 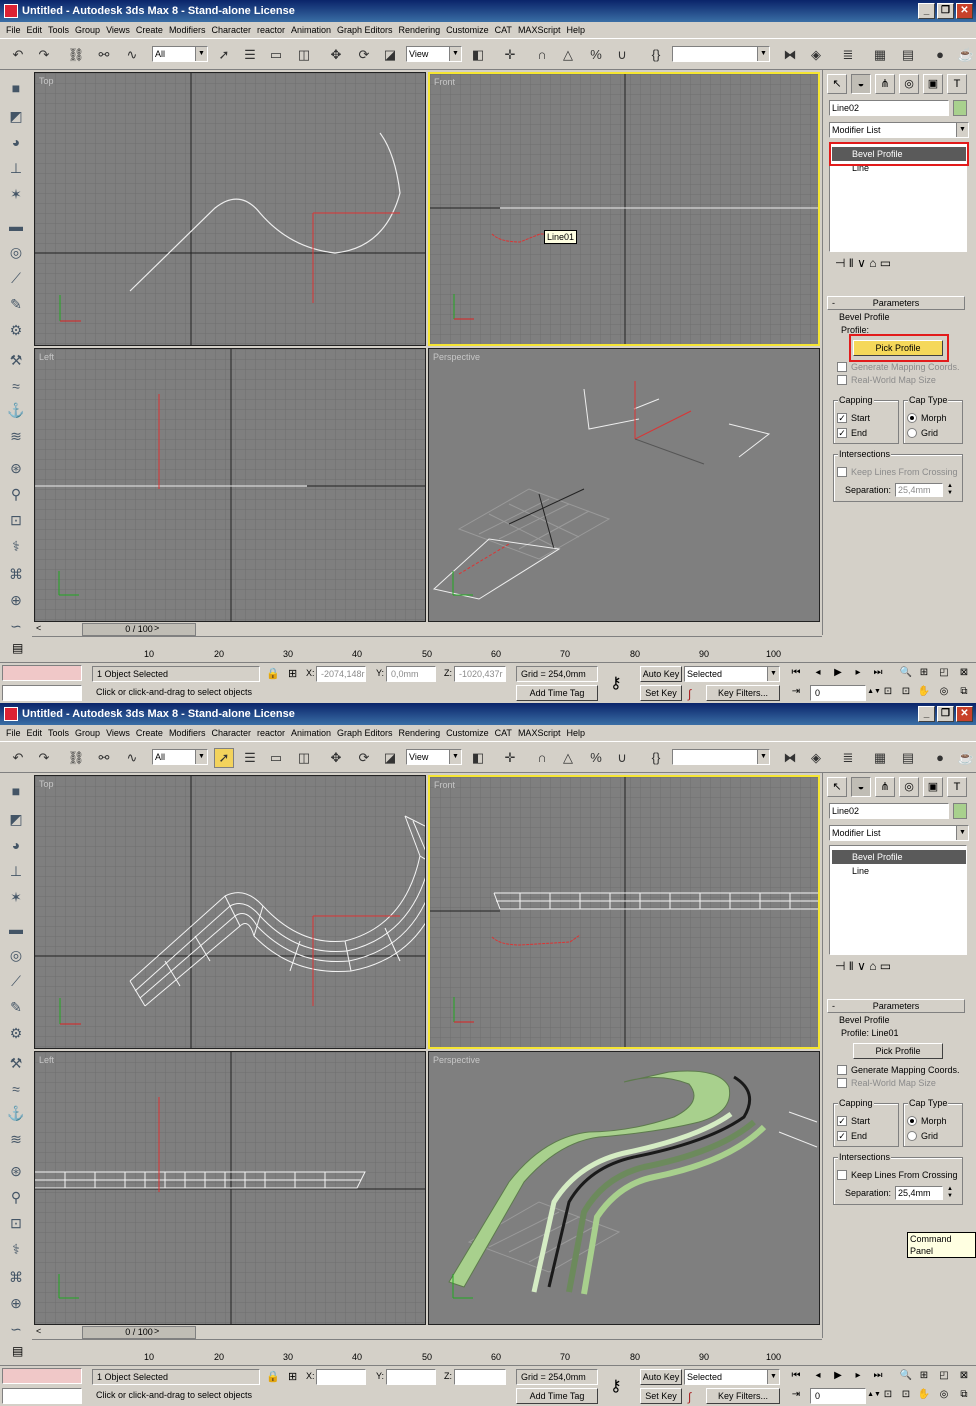 What do you see at coordinates (909, 84) in the screenshot?
I see `motion-tab-icon: ◎` at bounding box center [909, 84].